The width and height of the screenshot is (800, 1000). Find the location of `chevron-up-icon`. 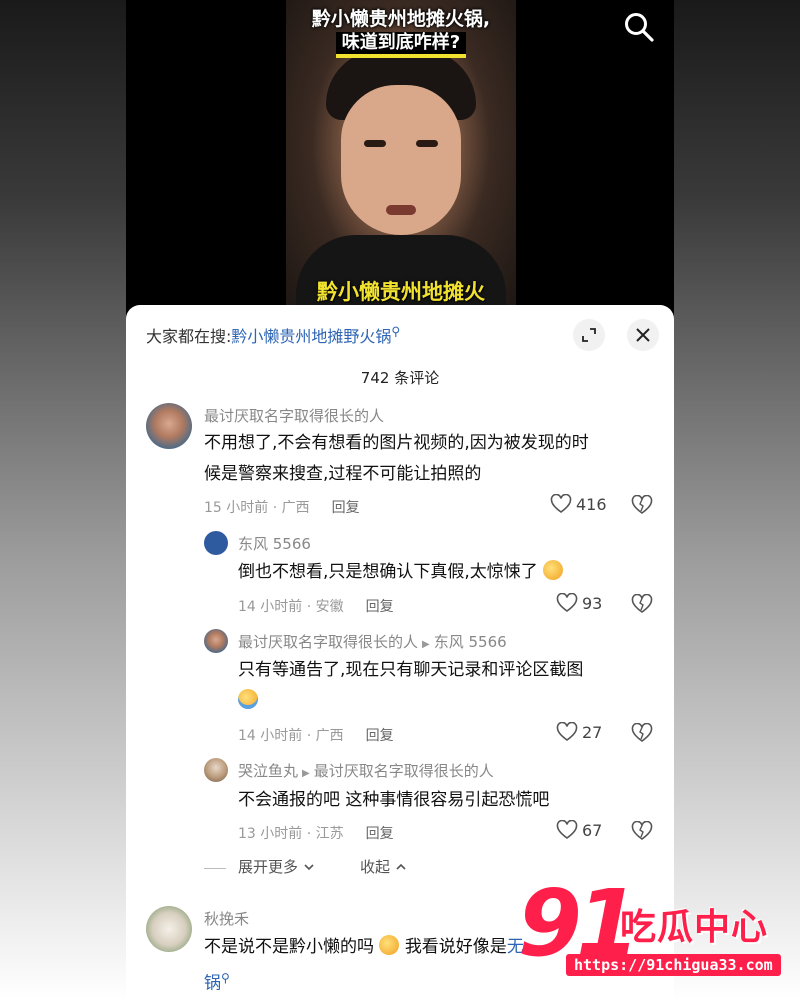

chevron-up-icon is located at coordinates (401, 866).